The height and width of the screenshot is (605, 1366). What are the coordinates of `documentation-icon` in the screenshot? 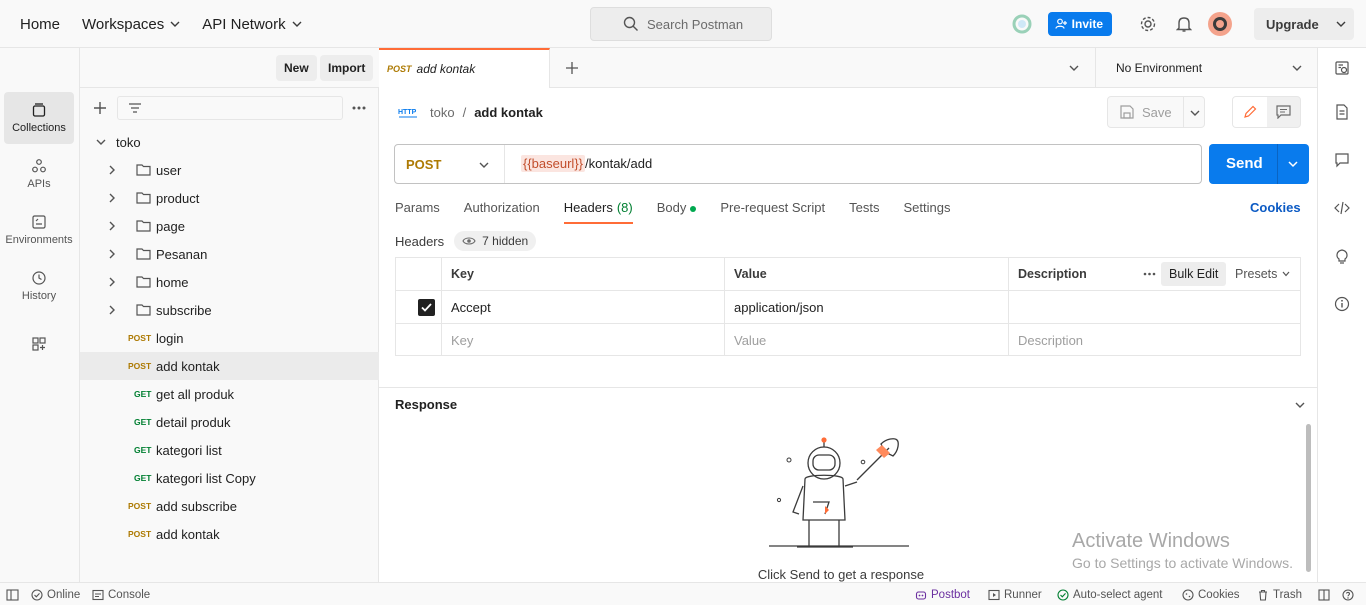 It's located at (1342, 112).